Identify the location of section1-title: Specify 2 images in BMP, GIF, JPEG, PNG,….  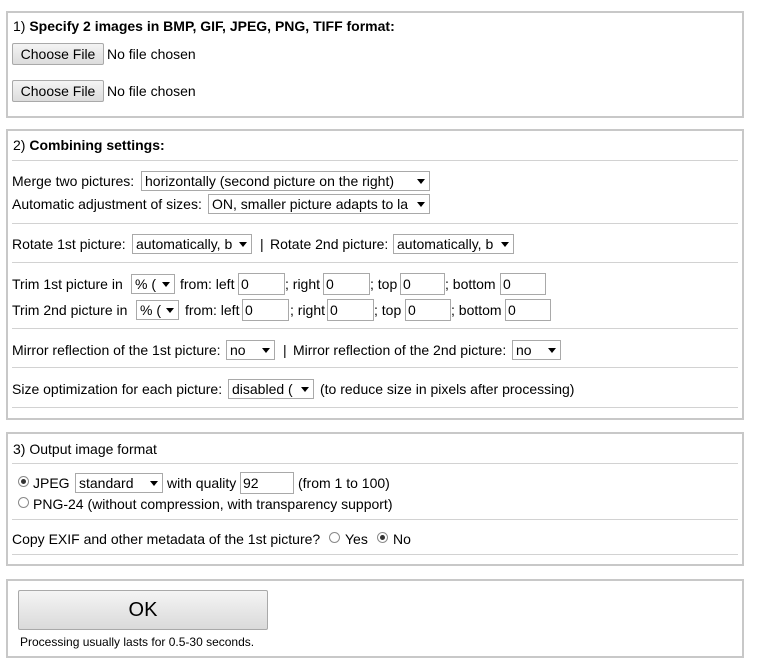
(212, 26).